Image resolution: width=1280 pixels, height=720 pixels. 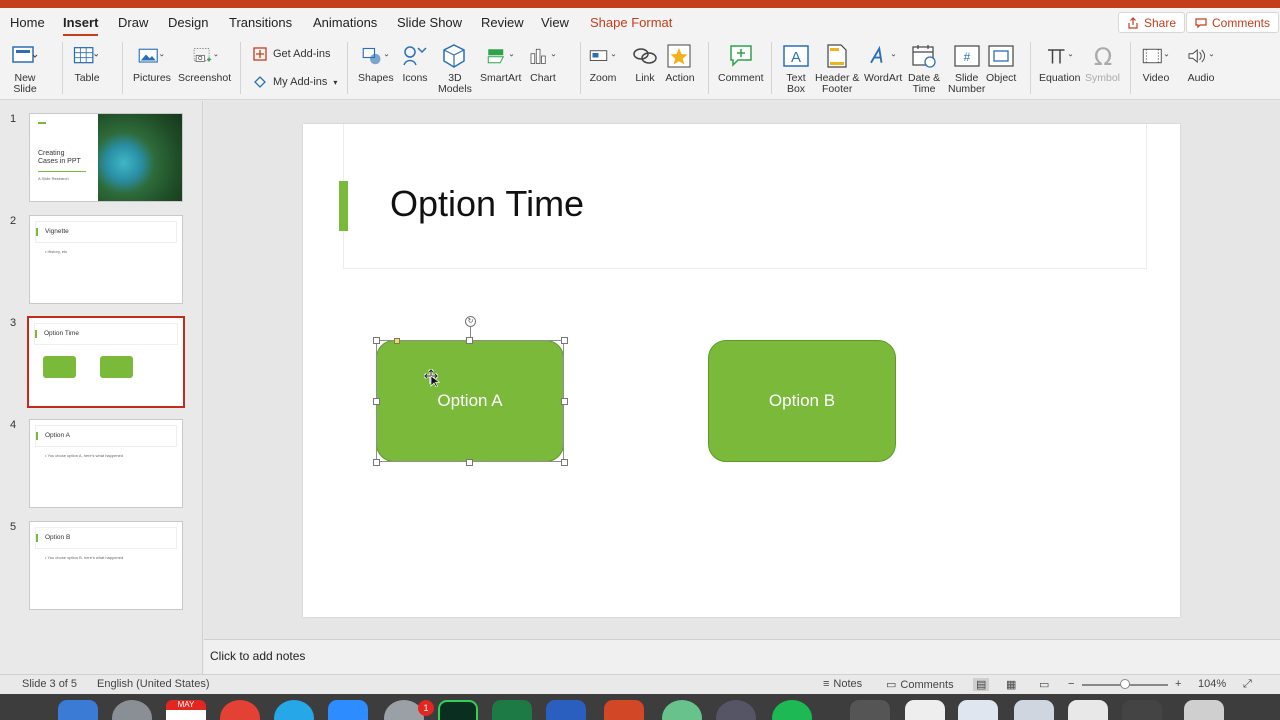 What do you see at coordinates (1011, 684) in the screenshot?
I see `slide-sorter-icon: ▦` at bounding box center [1011, 684].